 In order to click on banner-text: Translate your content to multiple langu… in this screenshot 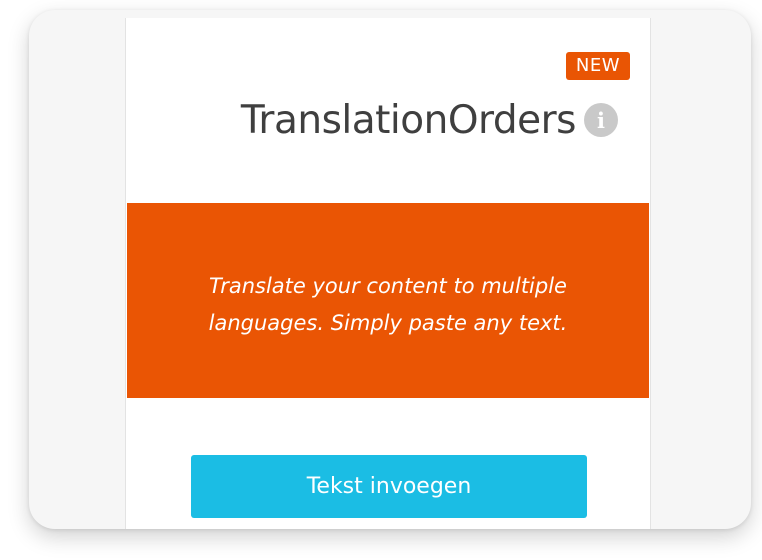, I will do `click(388, 304)`.